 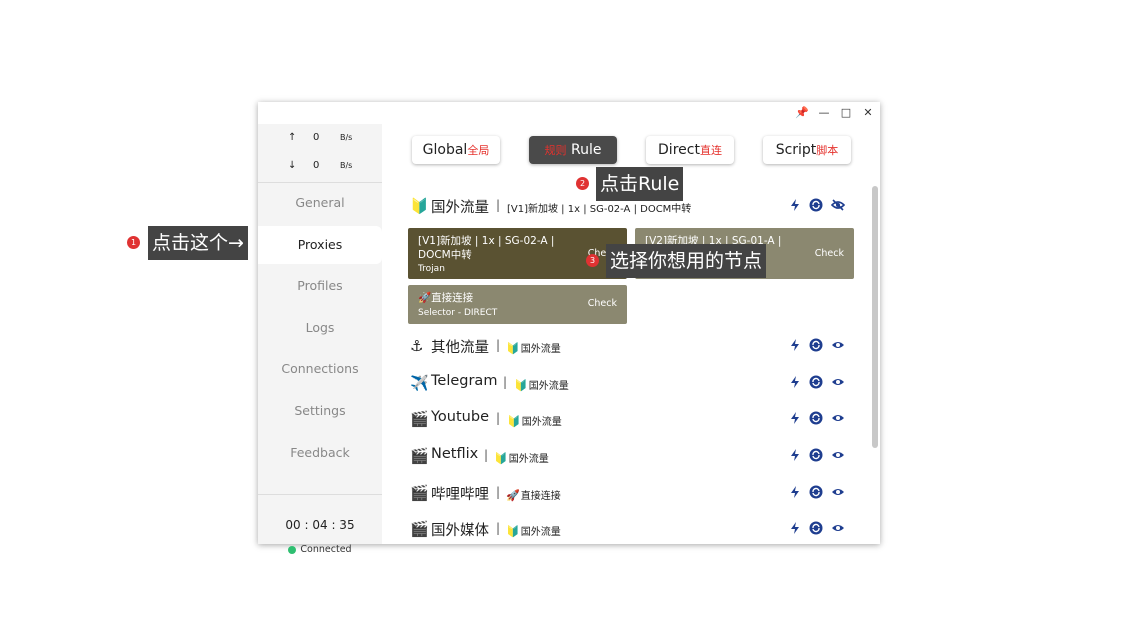 I want to click on traffic-panel: ↑ 0 B/s ↓ 0 B/s, so click(x=320, y=153).